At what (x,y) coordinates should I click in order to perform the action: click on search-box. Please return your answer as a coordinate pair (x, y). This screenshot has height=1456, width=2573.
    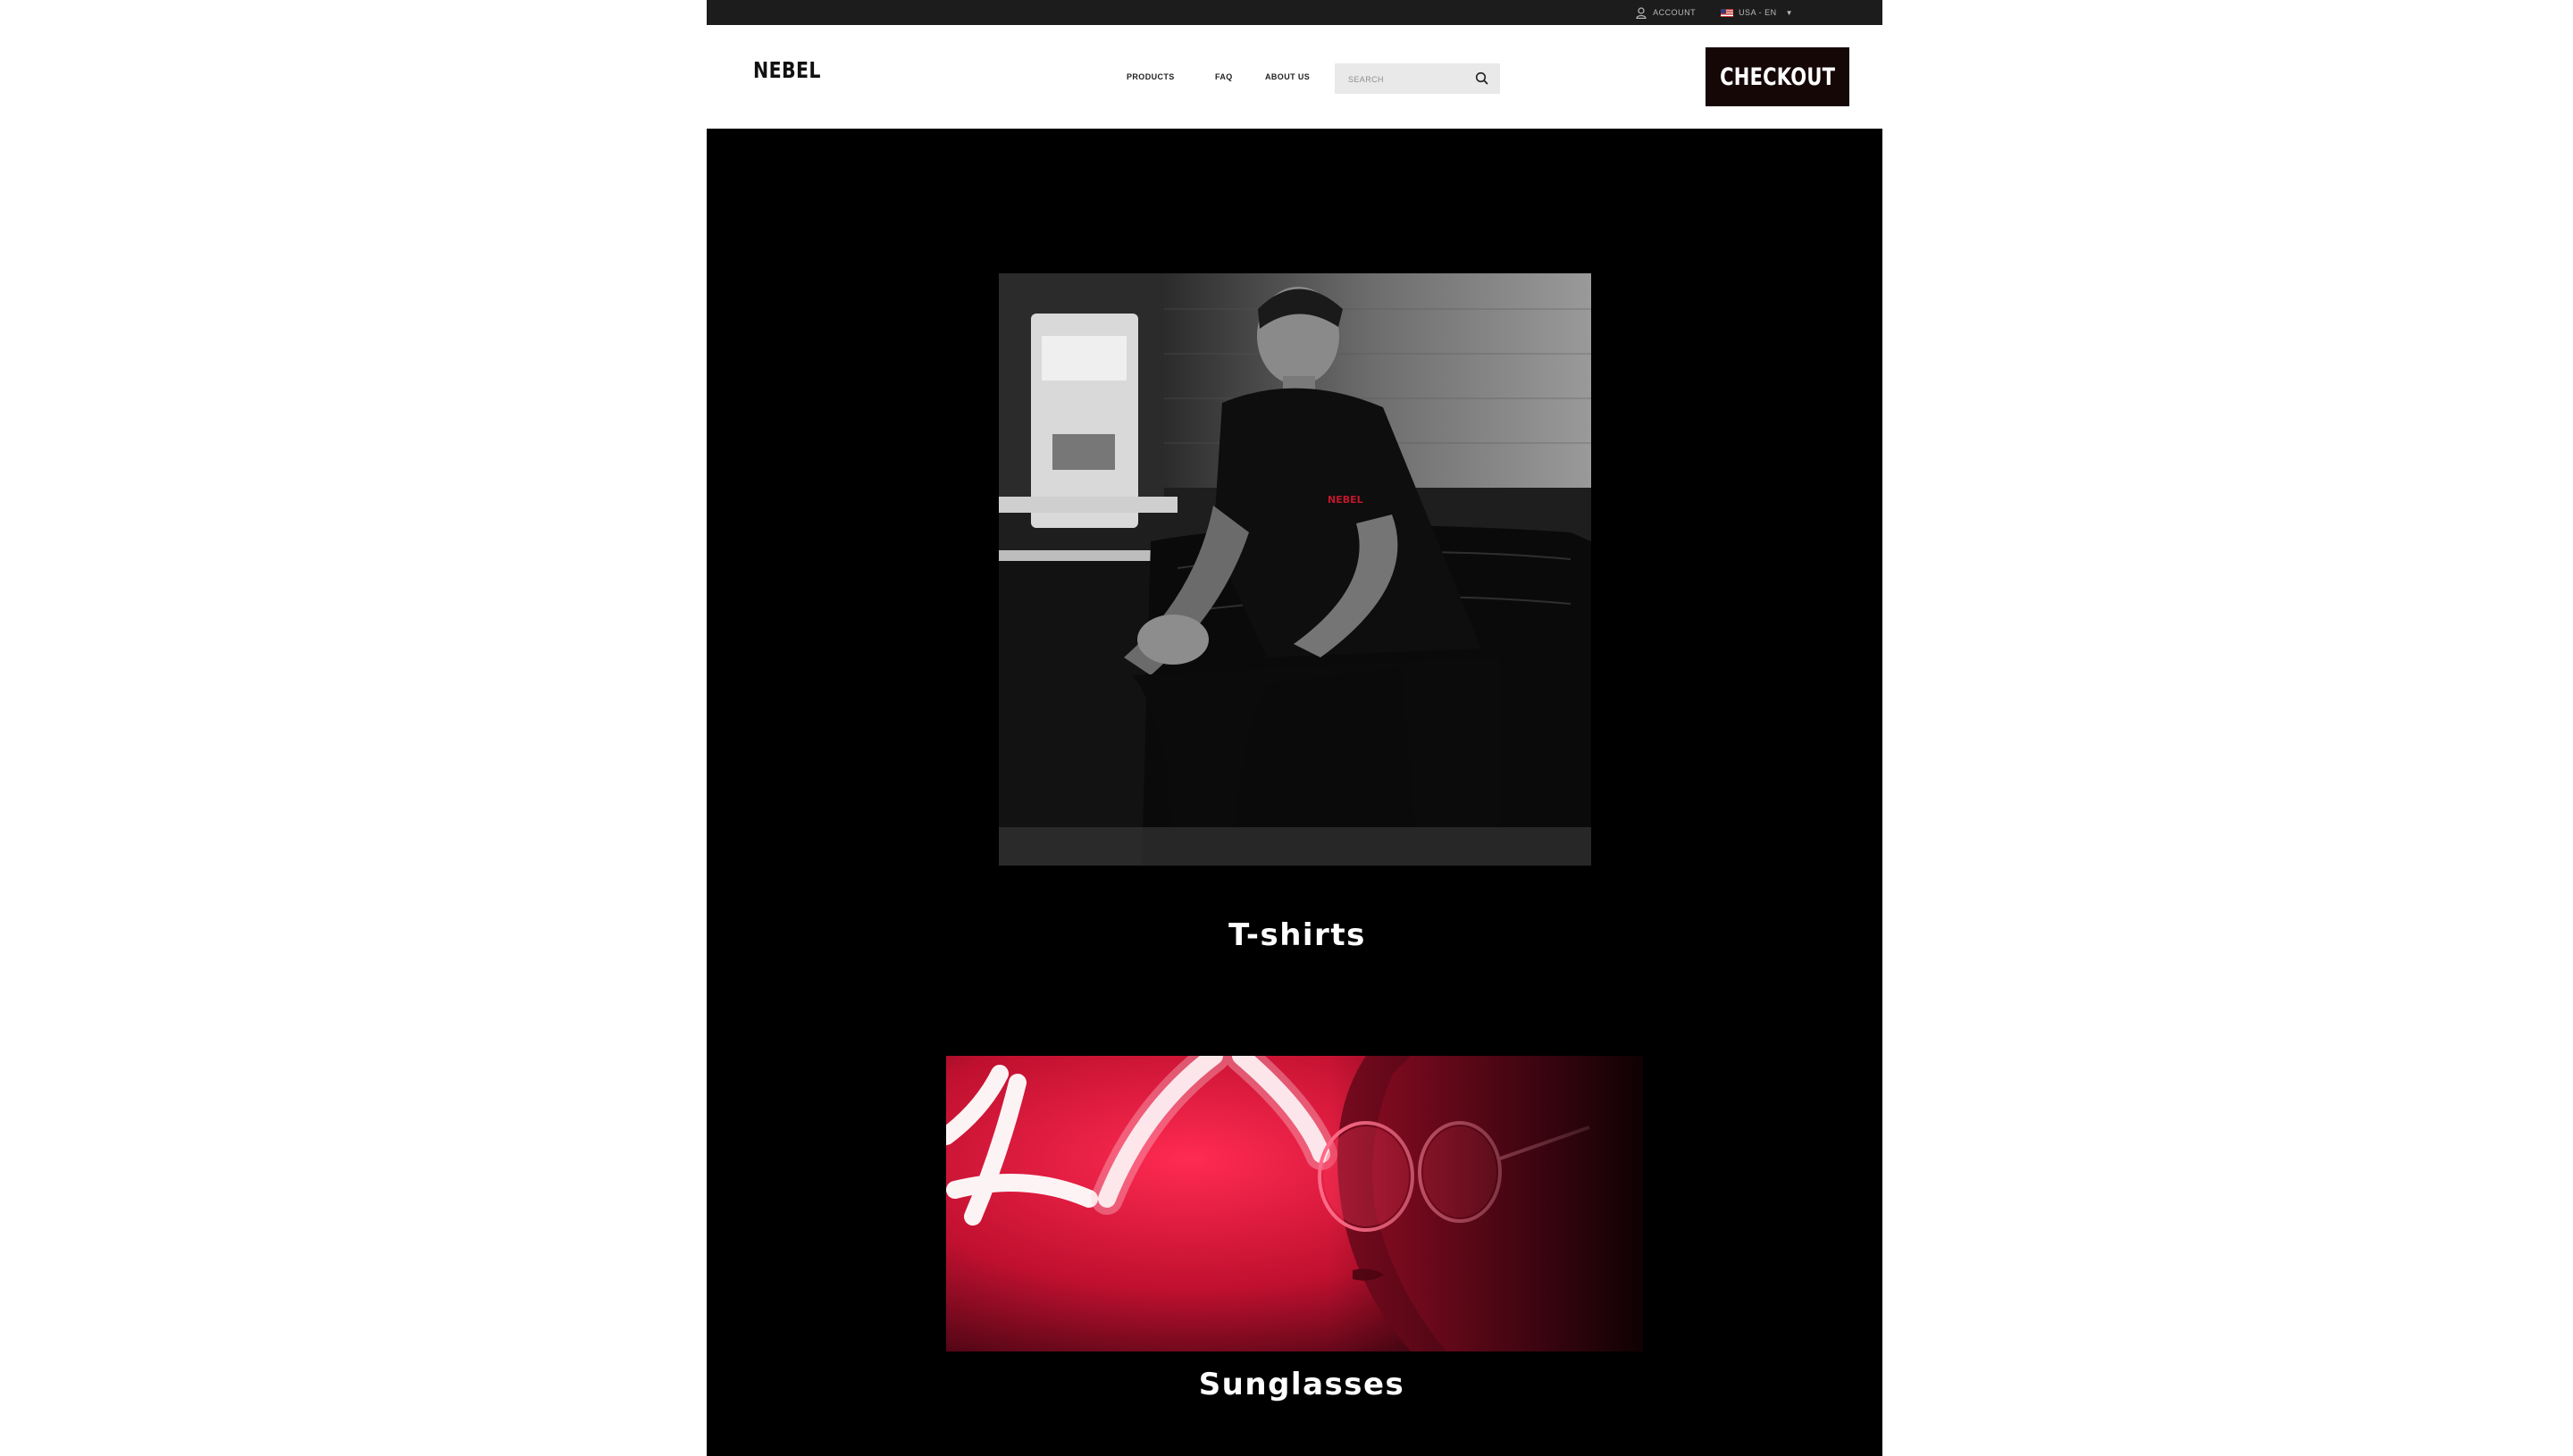
    Looking at the image, I should click on (1417, 79).